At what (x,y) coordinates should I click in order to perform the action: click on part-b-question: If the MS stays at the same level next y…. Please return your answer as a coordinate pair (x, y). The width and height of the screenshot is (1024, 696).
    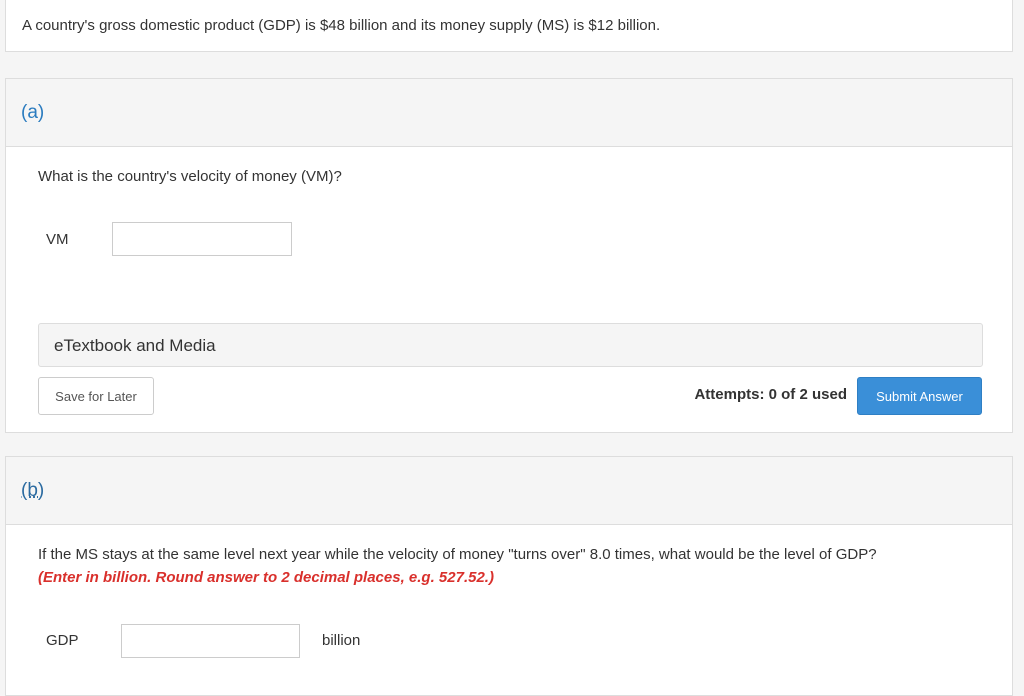
    Looking at the image, I should click on (457, 554).